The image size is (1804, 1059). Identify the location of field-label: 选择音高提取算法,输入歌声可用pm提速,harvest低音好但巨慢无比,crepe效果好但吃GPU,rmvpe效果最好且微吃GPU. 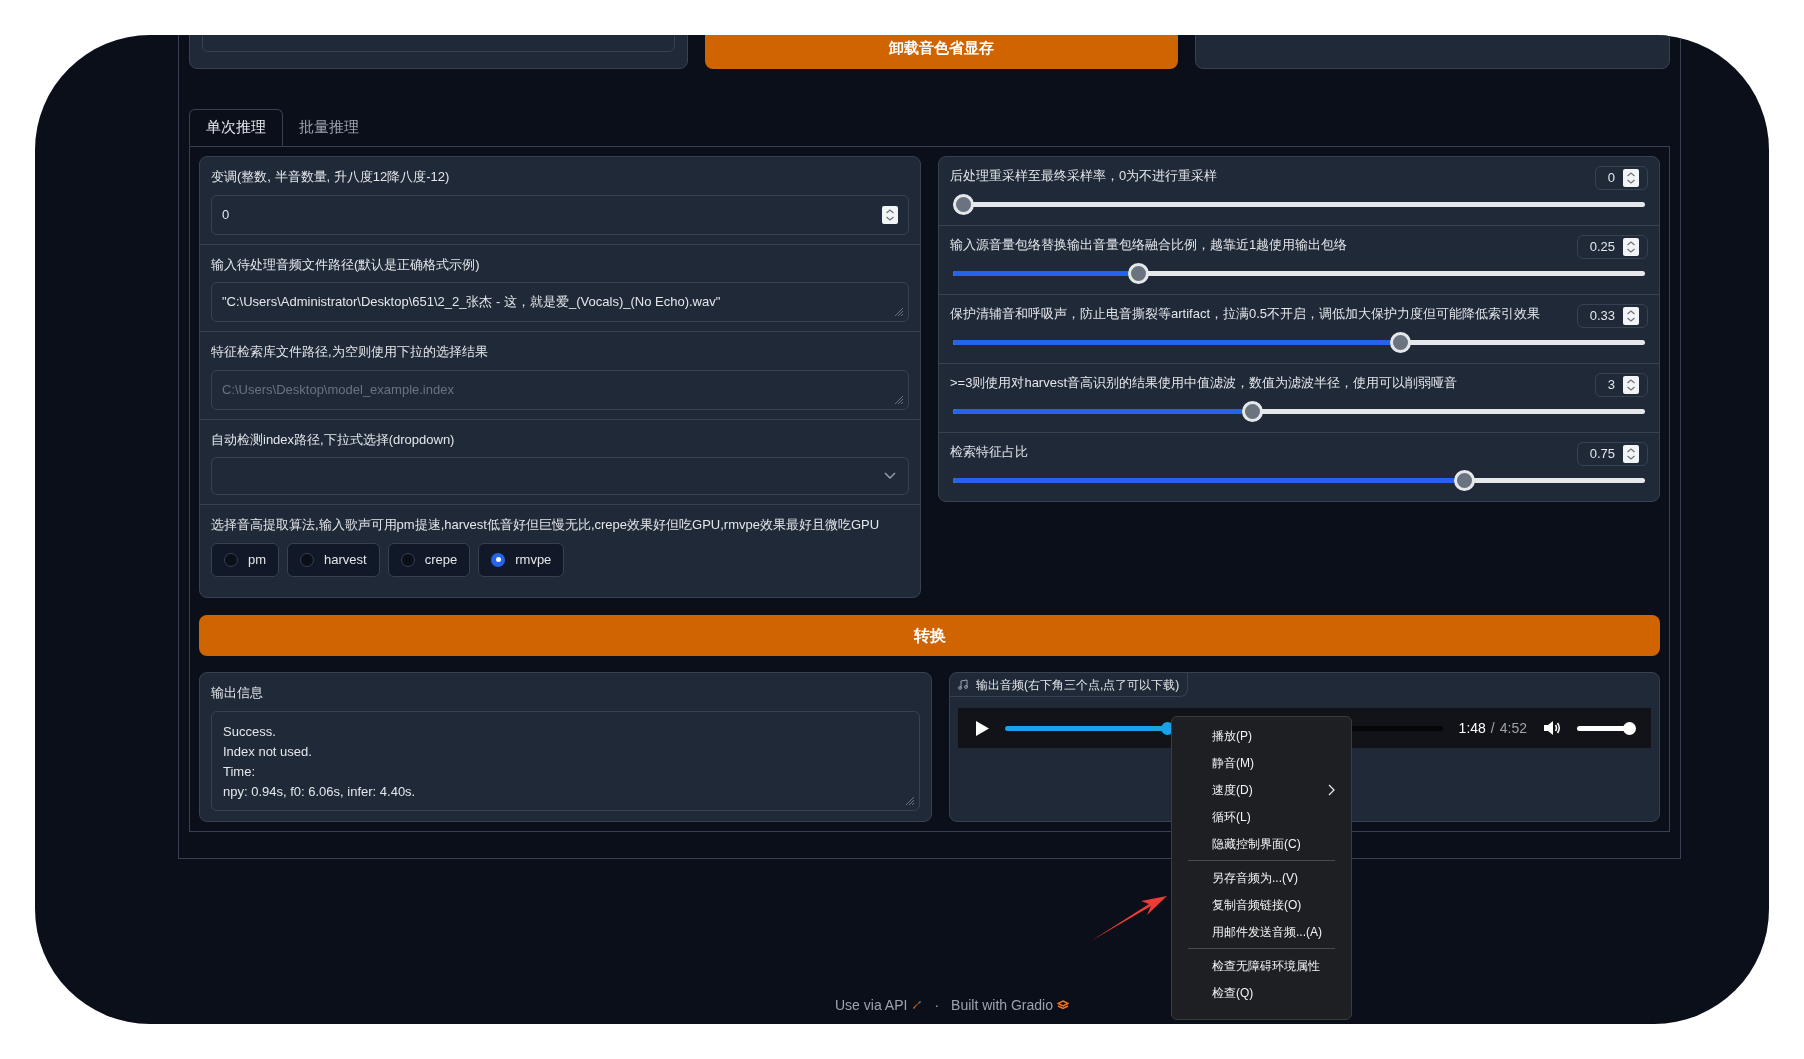
(546, 525).